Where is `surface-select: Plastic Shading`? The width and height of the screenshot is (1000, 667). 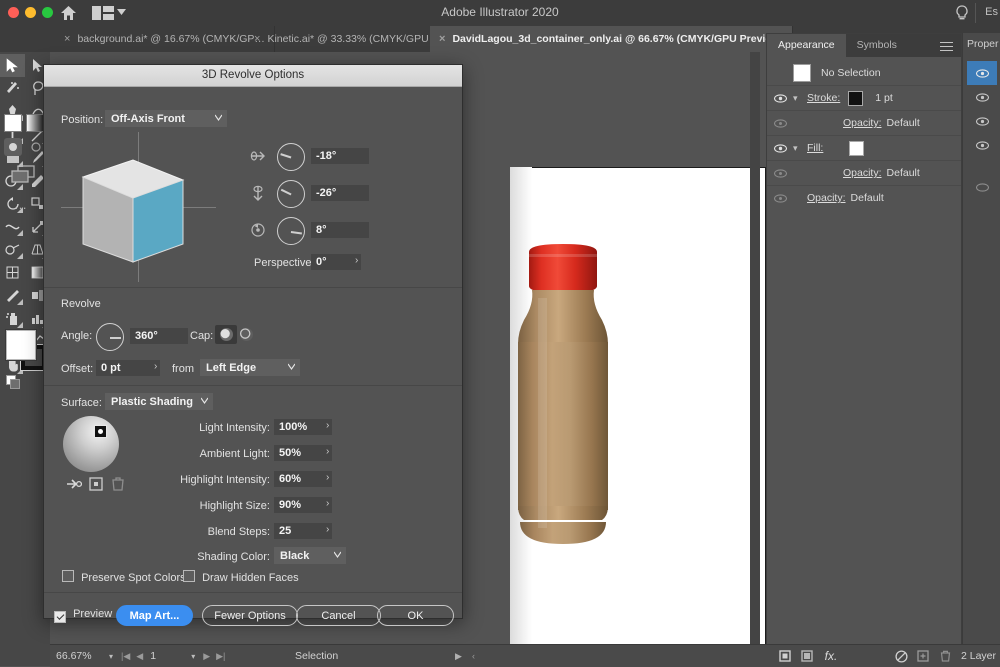 surface-select: Plastic Shading is located at coordinates (159, 401).